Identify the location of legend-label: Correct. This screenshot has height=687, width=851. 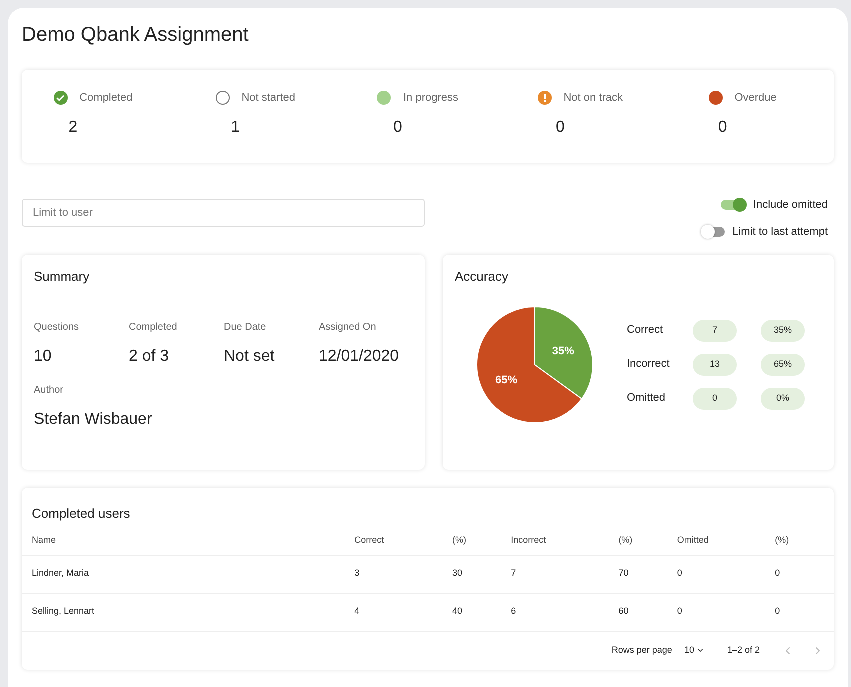
(645, 330).